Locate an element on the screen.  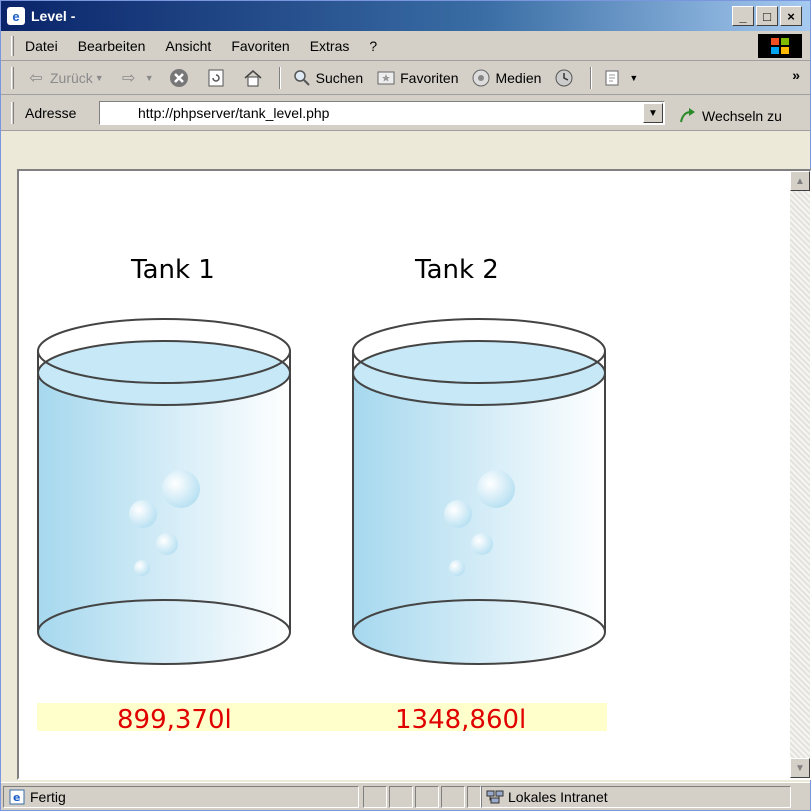
maximize-icon: □ is located at coordinates (767, 16).